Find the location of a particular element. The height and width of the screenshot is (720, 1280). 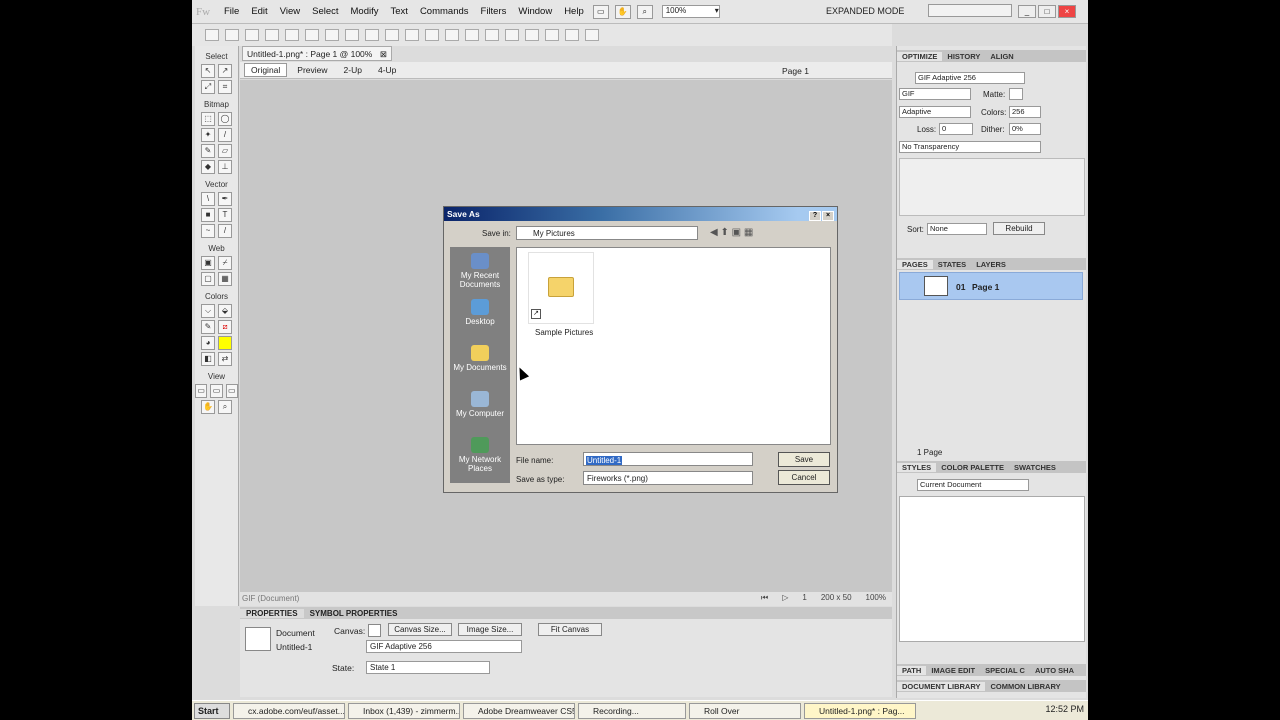

paint-bucket-tool-icon: ⬙ is located at coordinates (225, 311).